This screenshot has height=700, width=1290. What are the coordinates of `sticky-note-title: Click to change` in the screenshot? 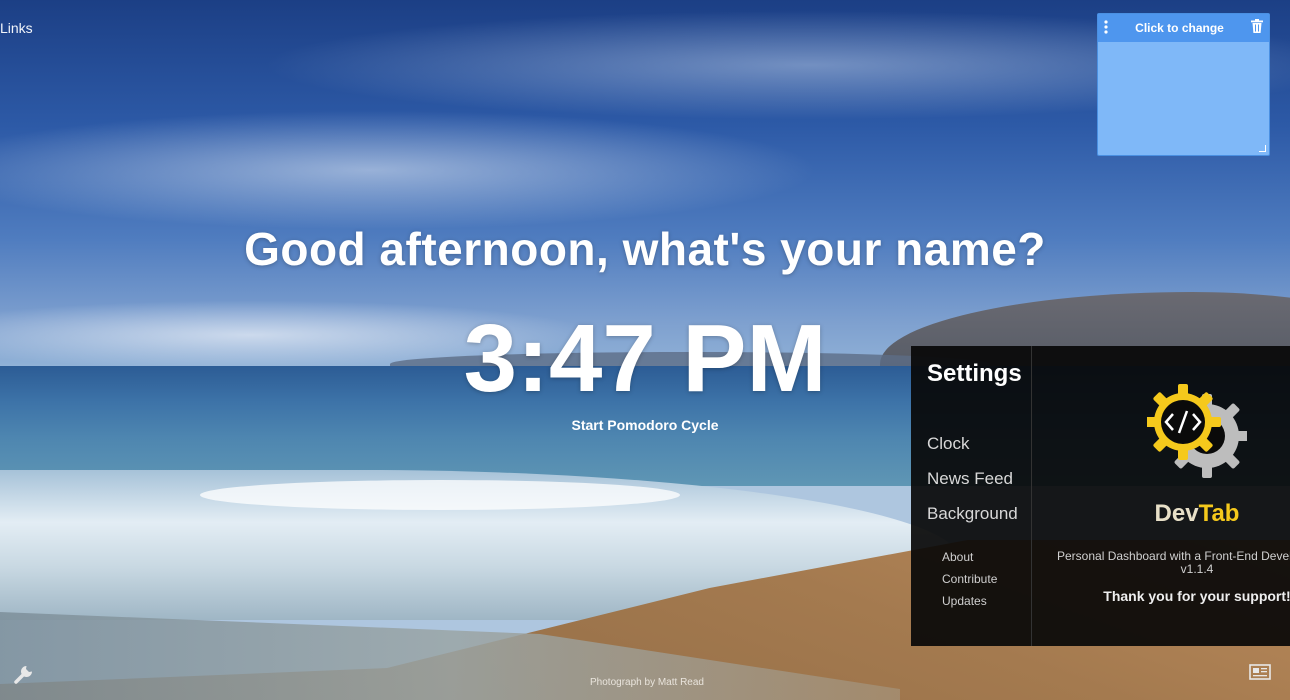 It's located at (1179, 28).